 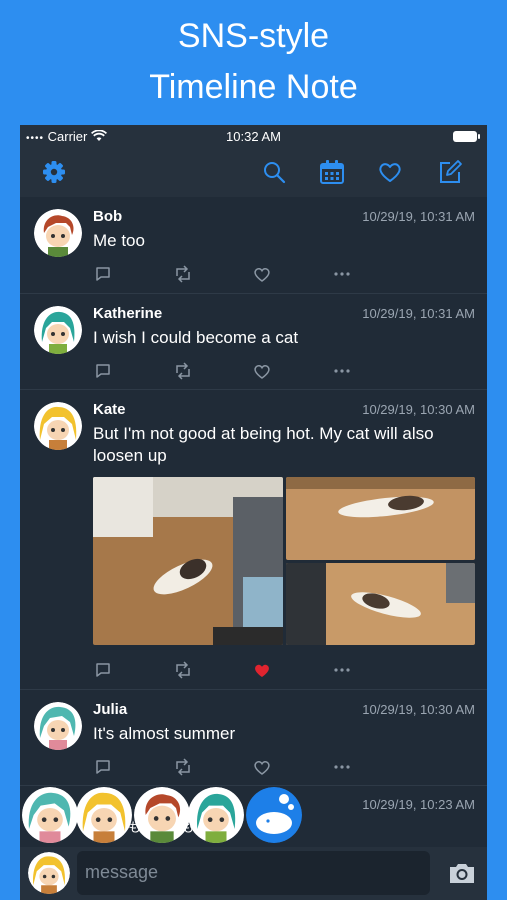 I want to click on toolbar, so click(x=253, y=172).